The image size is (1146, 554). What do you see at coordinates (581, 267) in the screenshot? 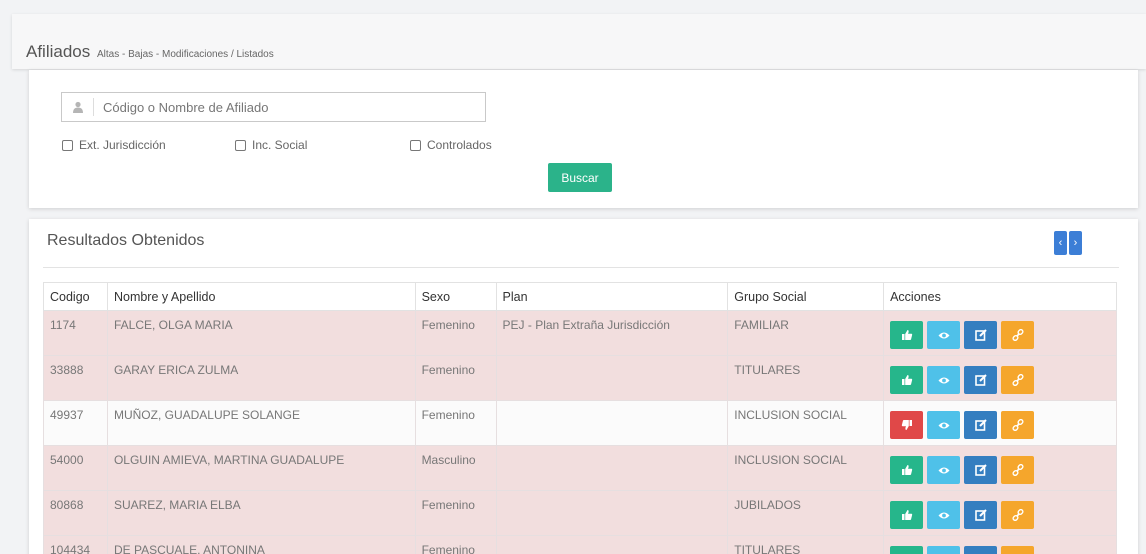
I see `results-divider` at bounding box center [581, 267].